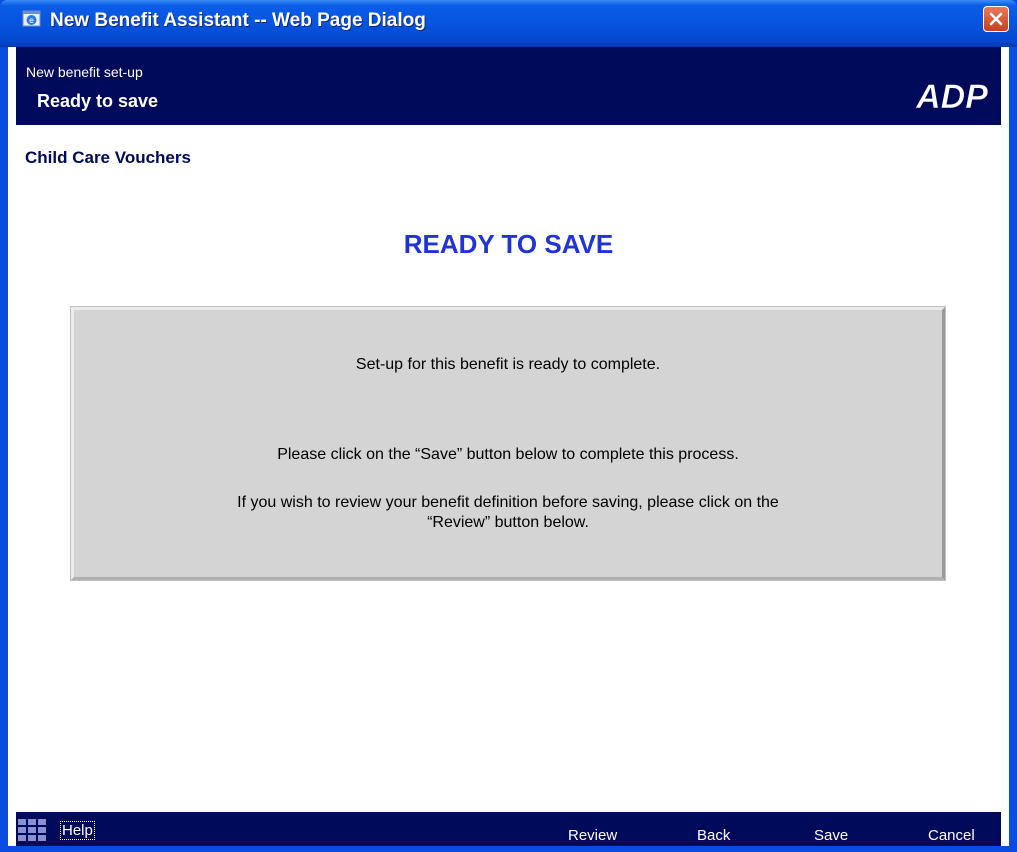 The image size is (1017, 852). I want to click on window-title: New Benefit Assistant -- Web Page Dialog, so click(238, 20).